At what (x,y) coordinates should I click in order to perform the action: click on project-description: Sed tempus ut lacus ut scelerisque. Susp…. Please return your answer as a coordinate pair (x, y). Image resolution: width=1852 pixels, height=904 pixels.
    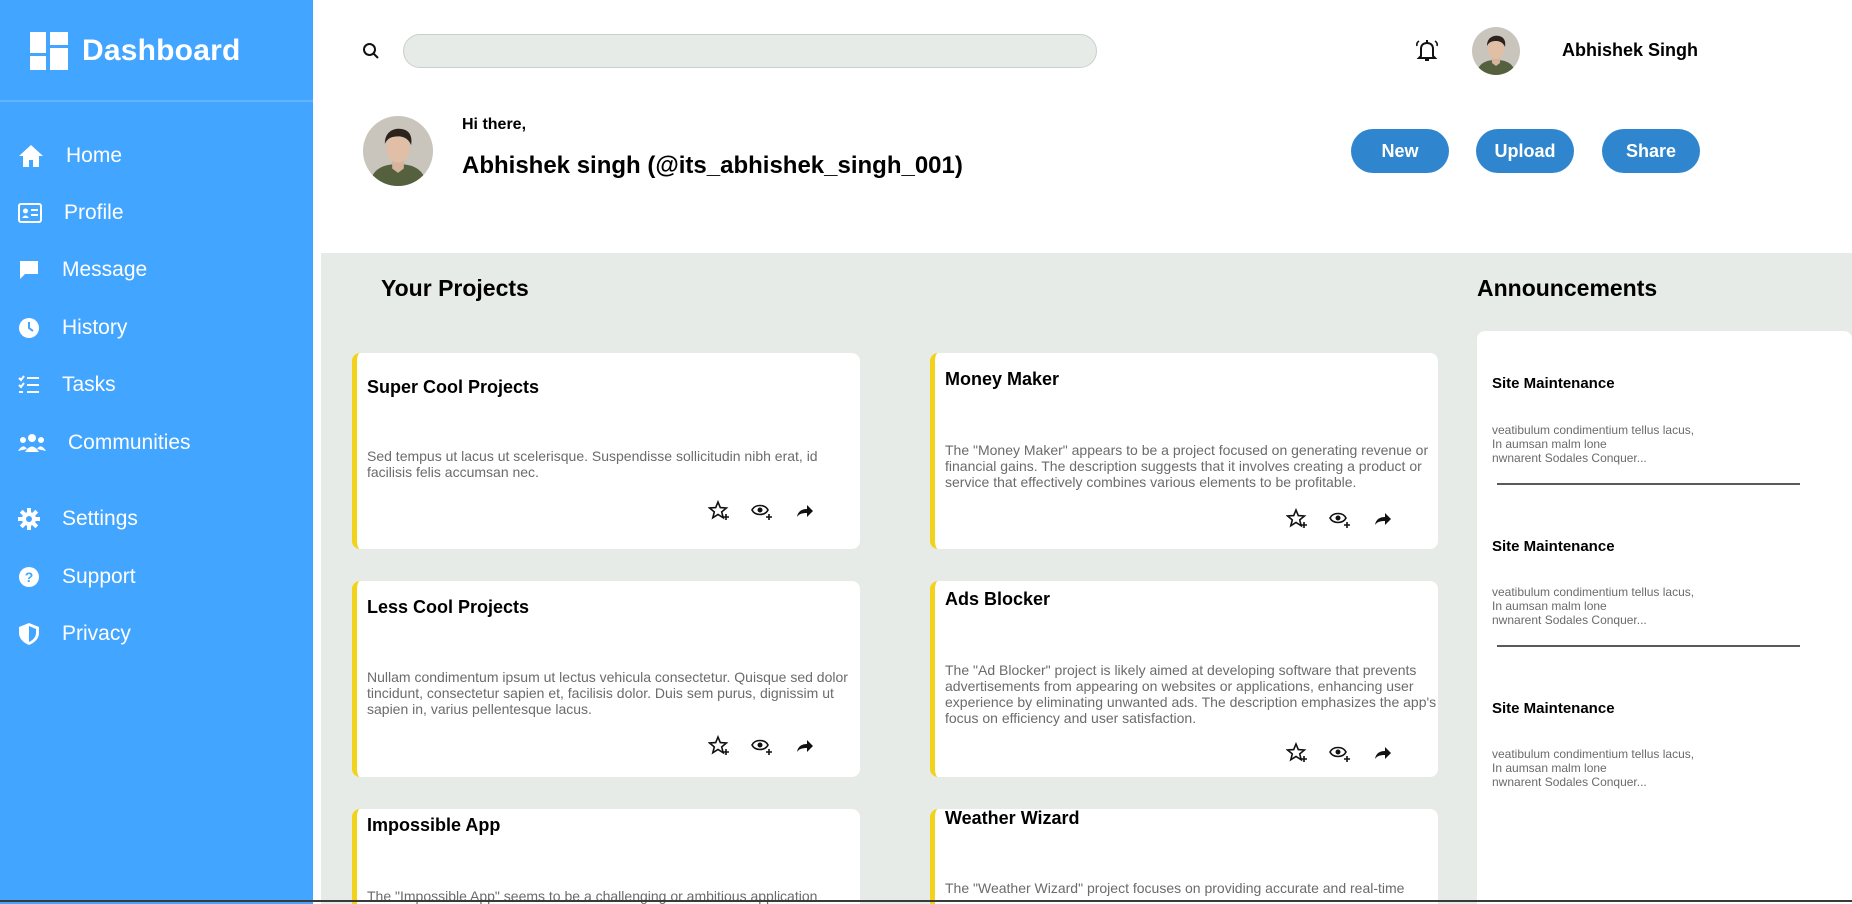
    Looking at the image, I should click on (592, 464).